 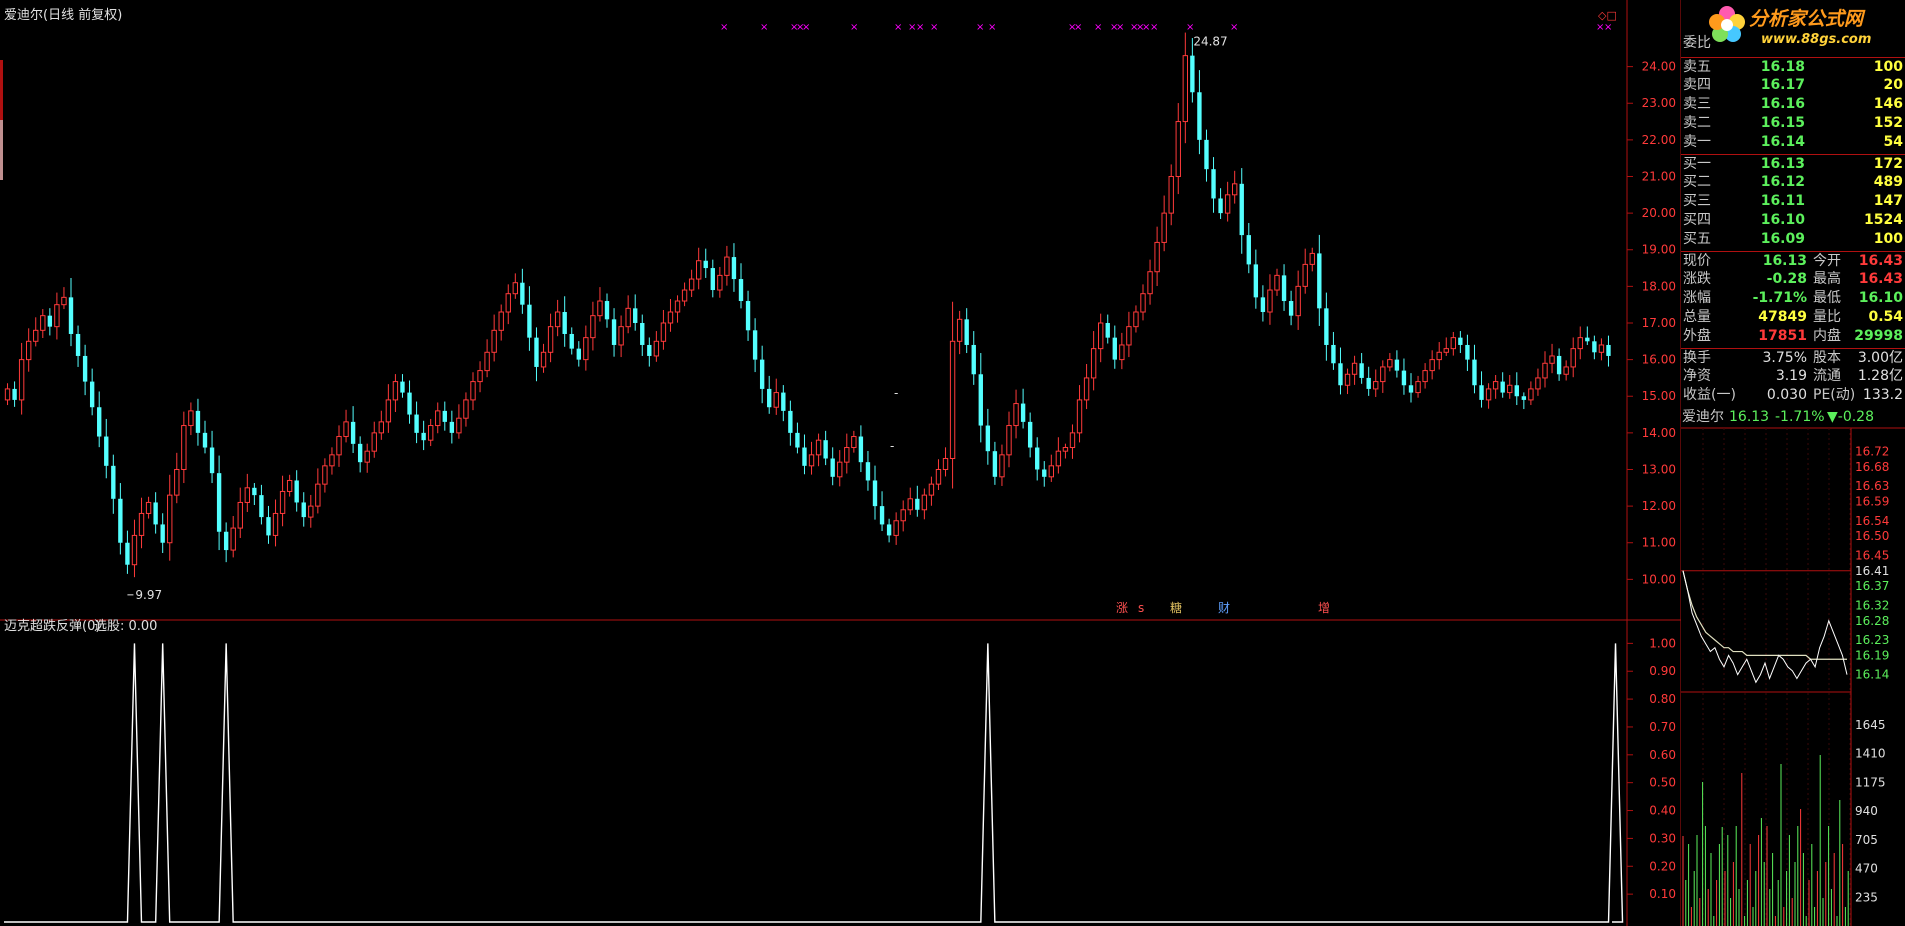 I want to click on bid-price: 16.13, so click(x=1782, y=164).